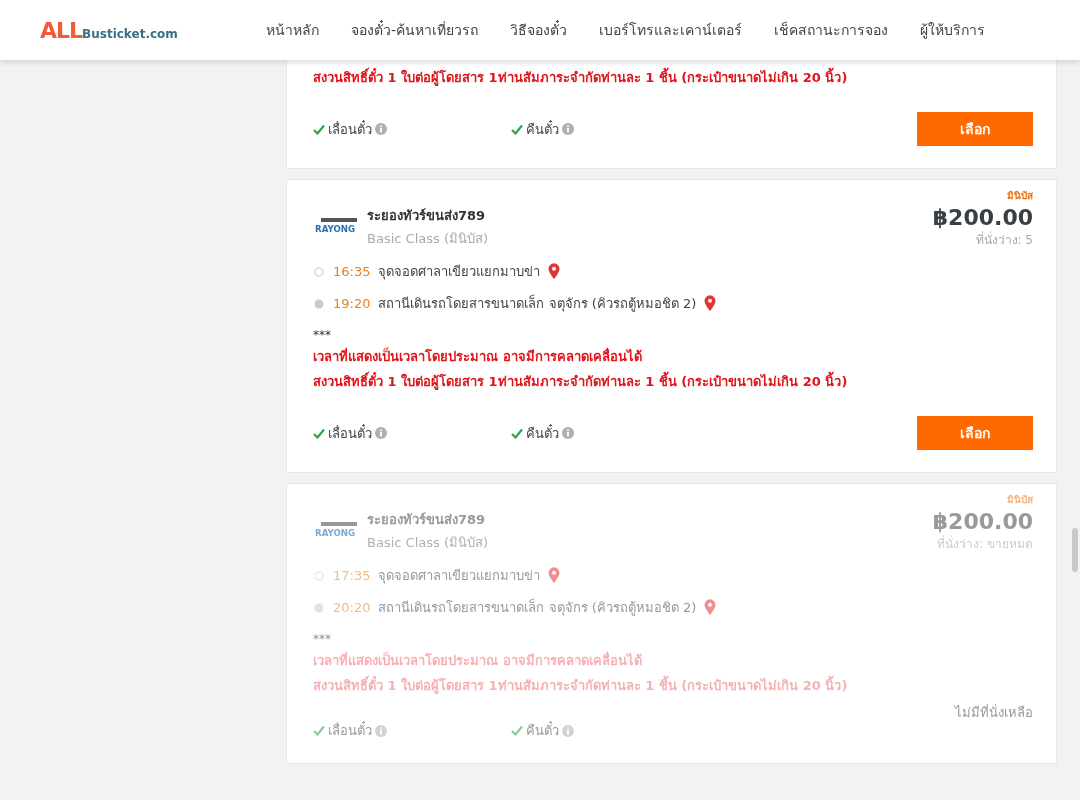 The width and height of the screenshot is (1080, 800). I want to click on nav-link: ผู้ให้บริการ, so click(953, 30).